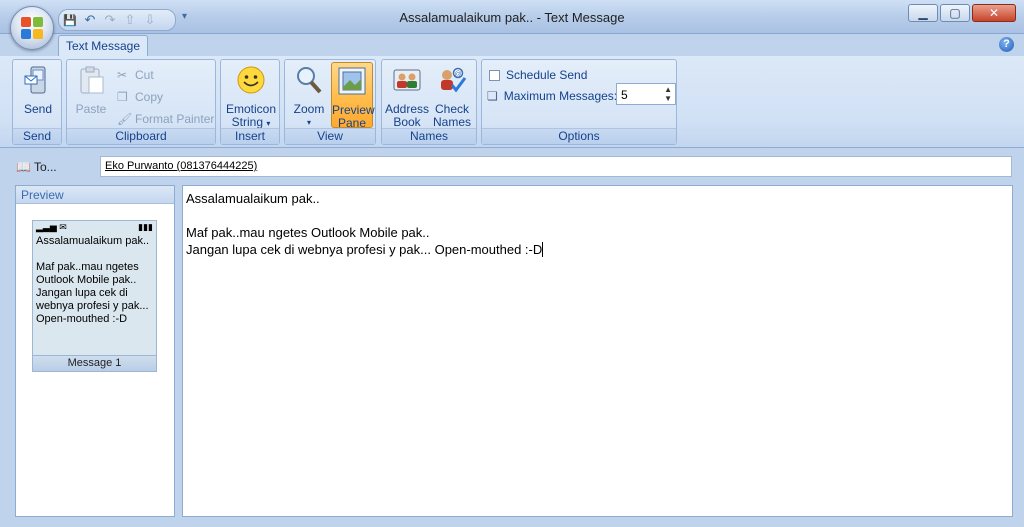 The image size is (1024, 527). What do you see at coordinates (494, 75) in the screenshot?
I see `schedule-send-checkbox` at bounding box center [494, 75].